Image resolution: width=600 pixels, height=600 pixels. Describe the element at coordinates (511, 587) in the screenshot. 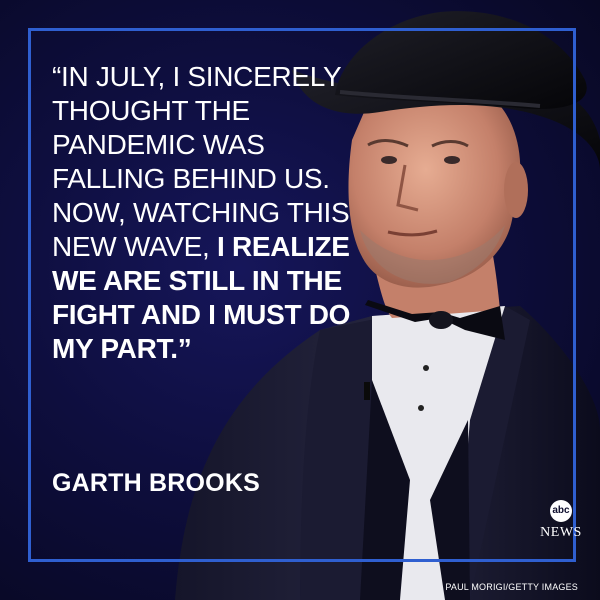

I see `photo-credit: PAUL MORIGI/GETTY IMAGES` at that location.